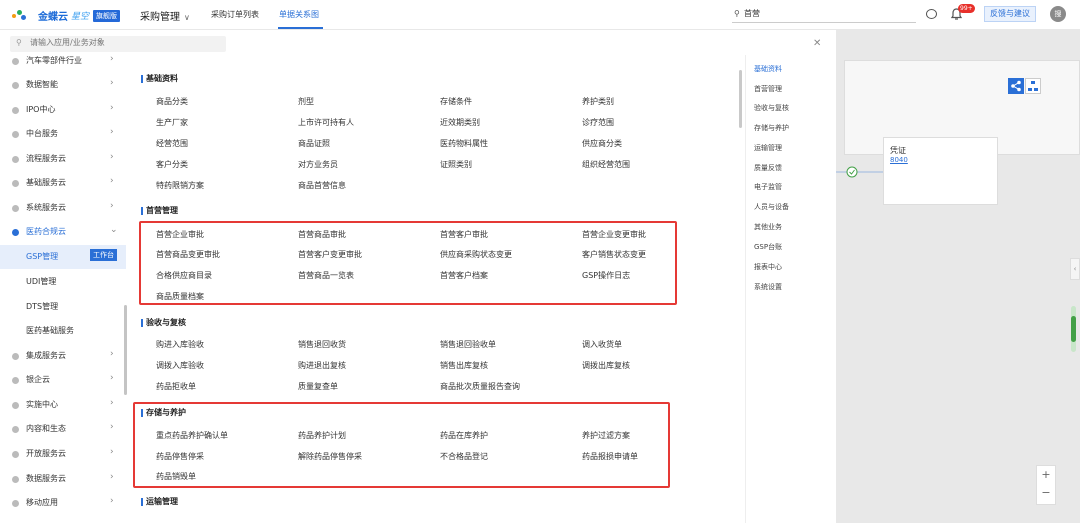 Image resolution: width=1080 pixels, height=523 pixels. What do you see at coordinates (63, 64) in the screenshot?
I see `nav-item: 汽车零部件行业 ›` at bounding box center [63, 64].